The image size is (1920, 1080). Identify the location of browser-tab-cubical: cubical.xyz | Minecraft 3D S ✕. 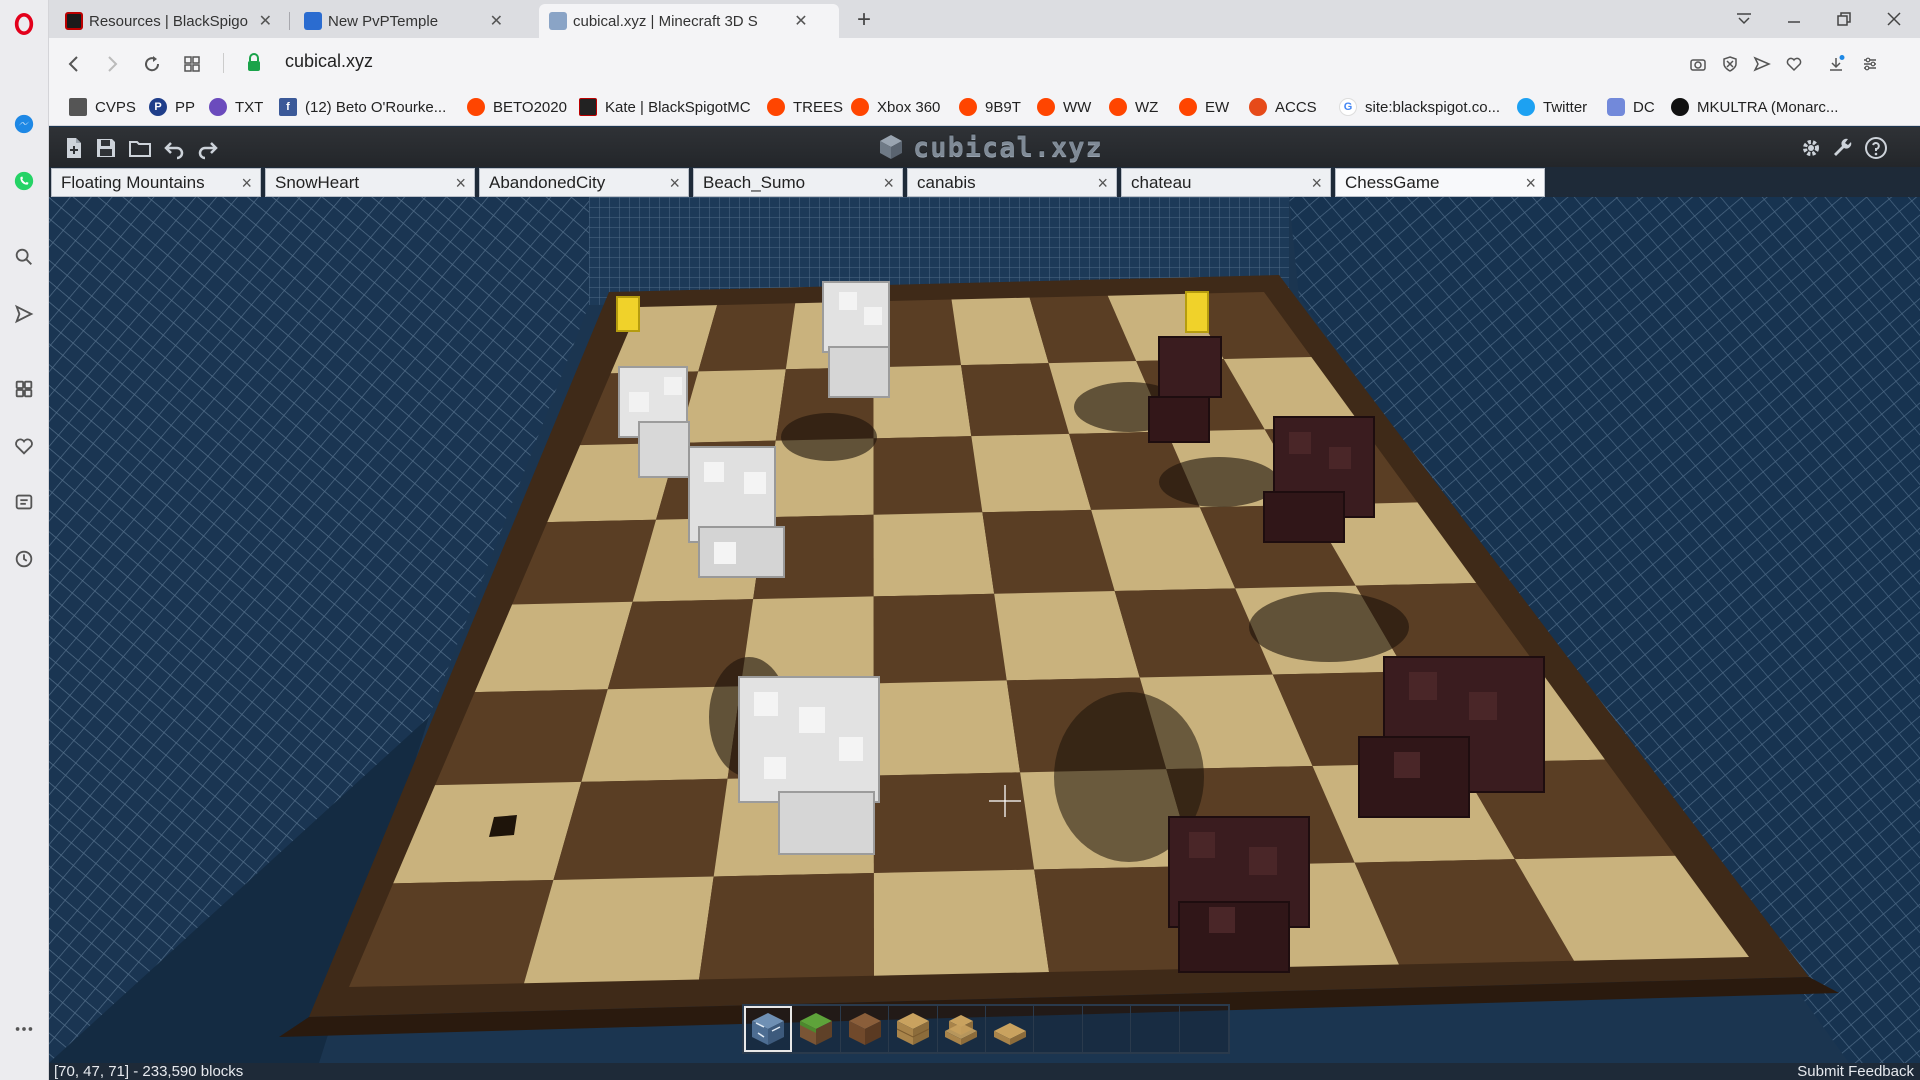
(689, 21).